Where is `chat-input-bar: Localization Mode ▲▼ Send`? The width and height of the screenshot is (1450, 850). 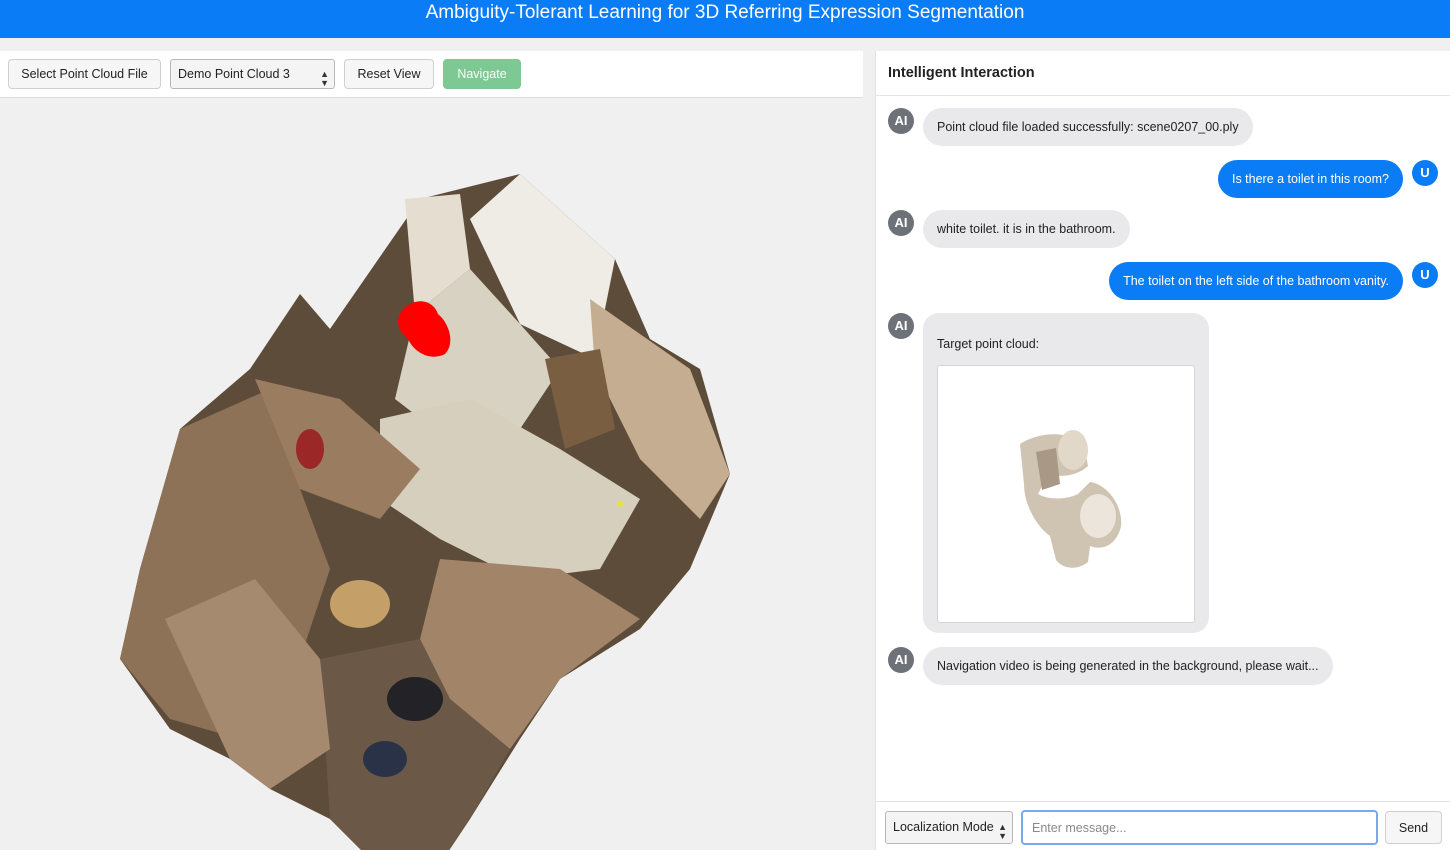 chat-input-bar: Localization Mode ▲▼ Send is located at coordinates (1163, 825).